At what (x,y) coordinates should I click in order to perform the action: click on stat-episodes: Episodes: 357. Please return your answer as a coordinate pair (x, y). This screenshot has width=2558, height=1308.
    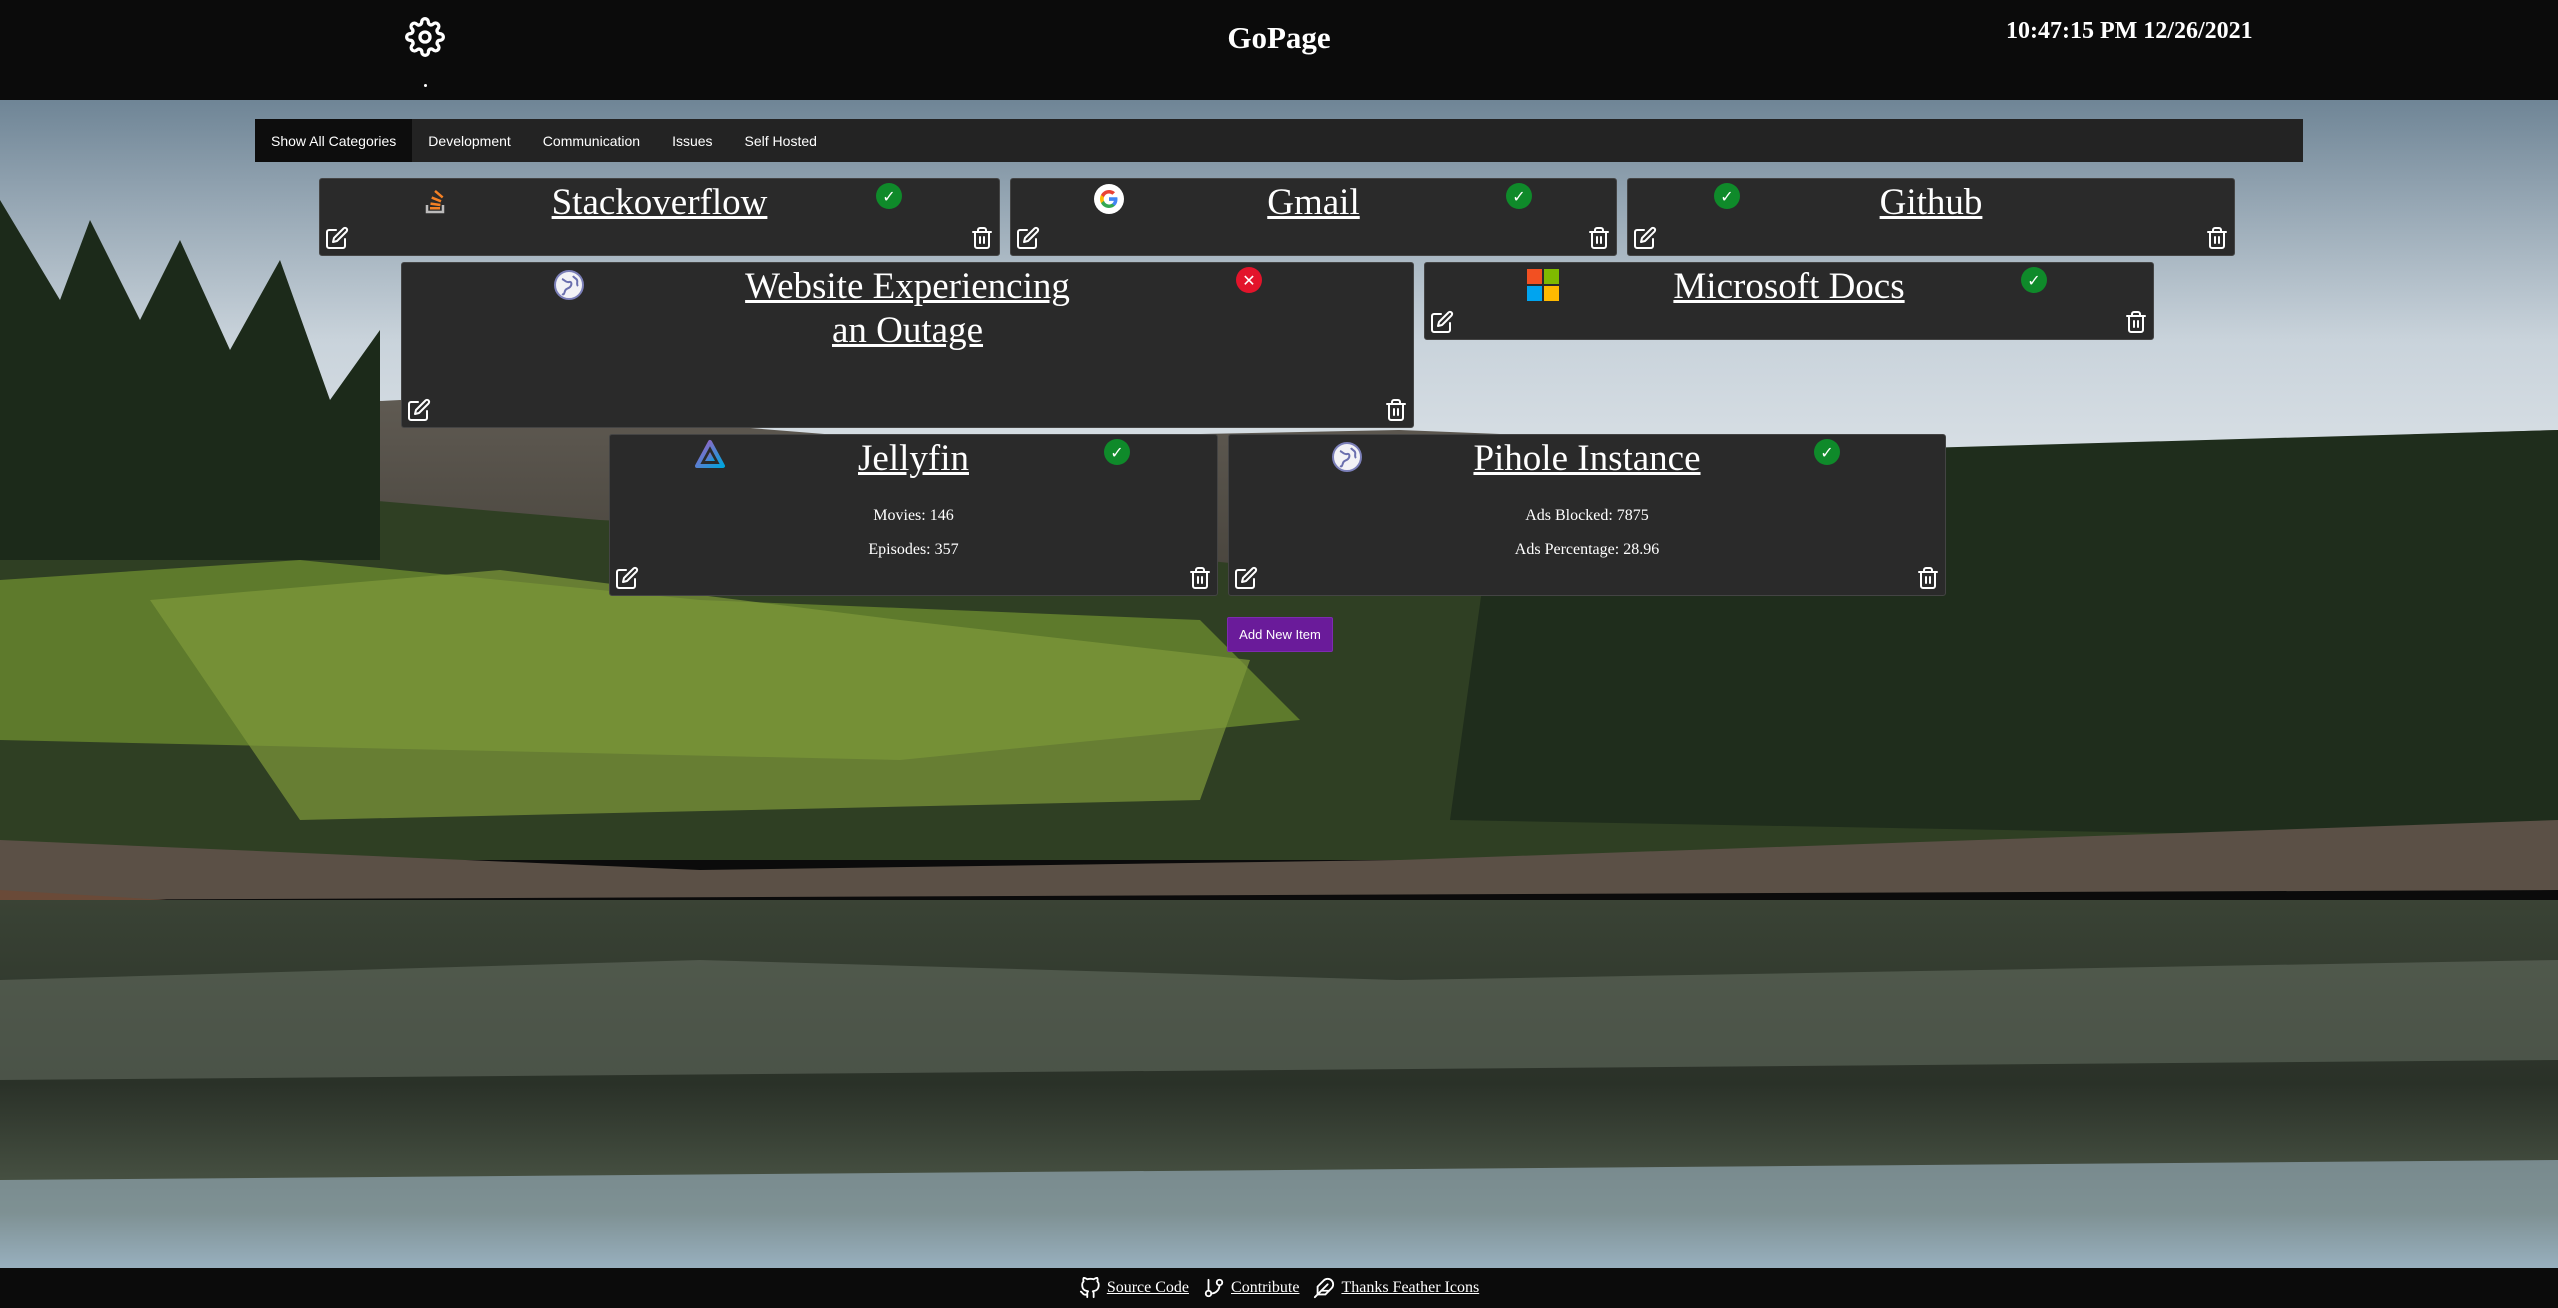
    Looking at the image, I should click on (913, 549).